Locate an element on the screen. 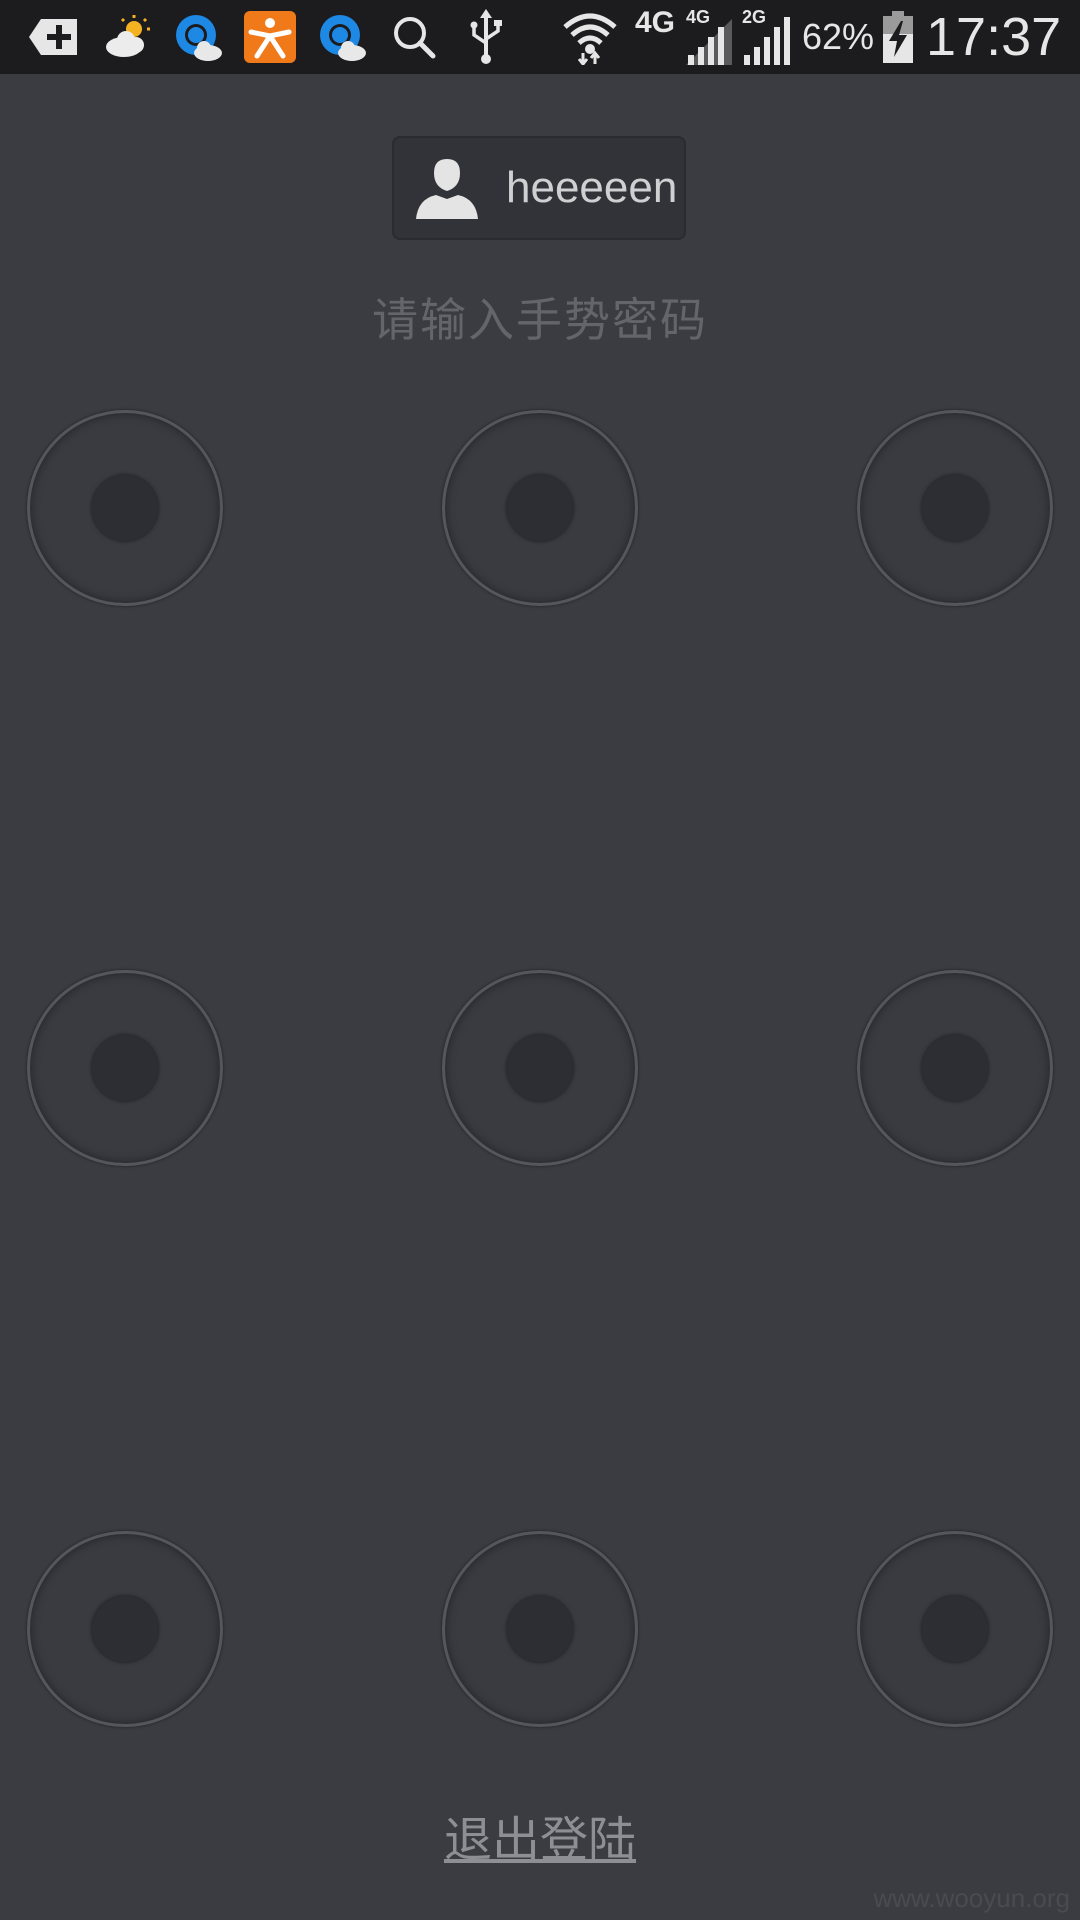 The image size is (1080, 1920). user-avatar-icon is located at coordinates (447, 189).